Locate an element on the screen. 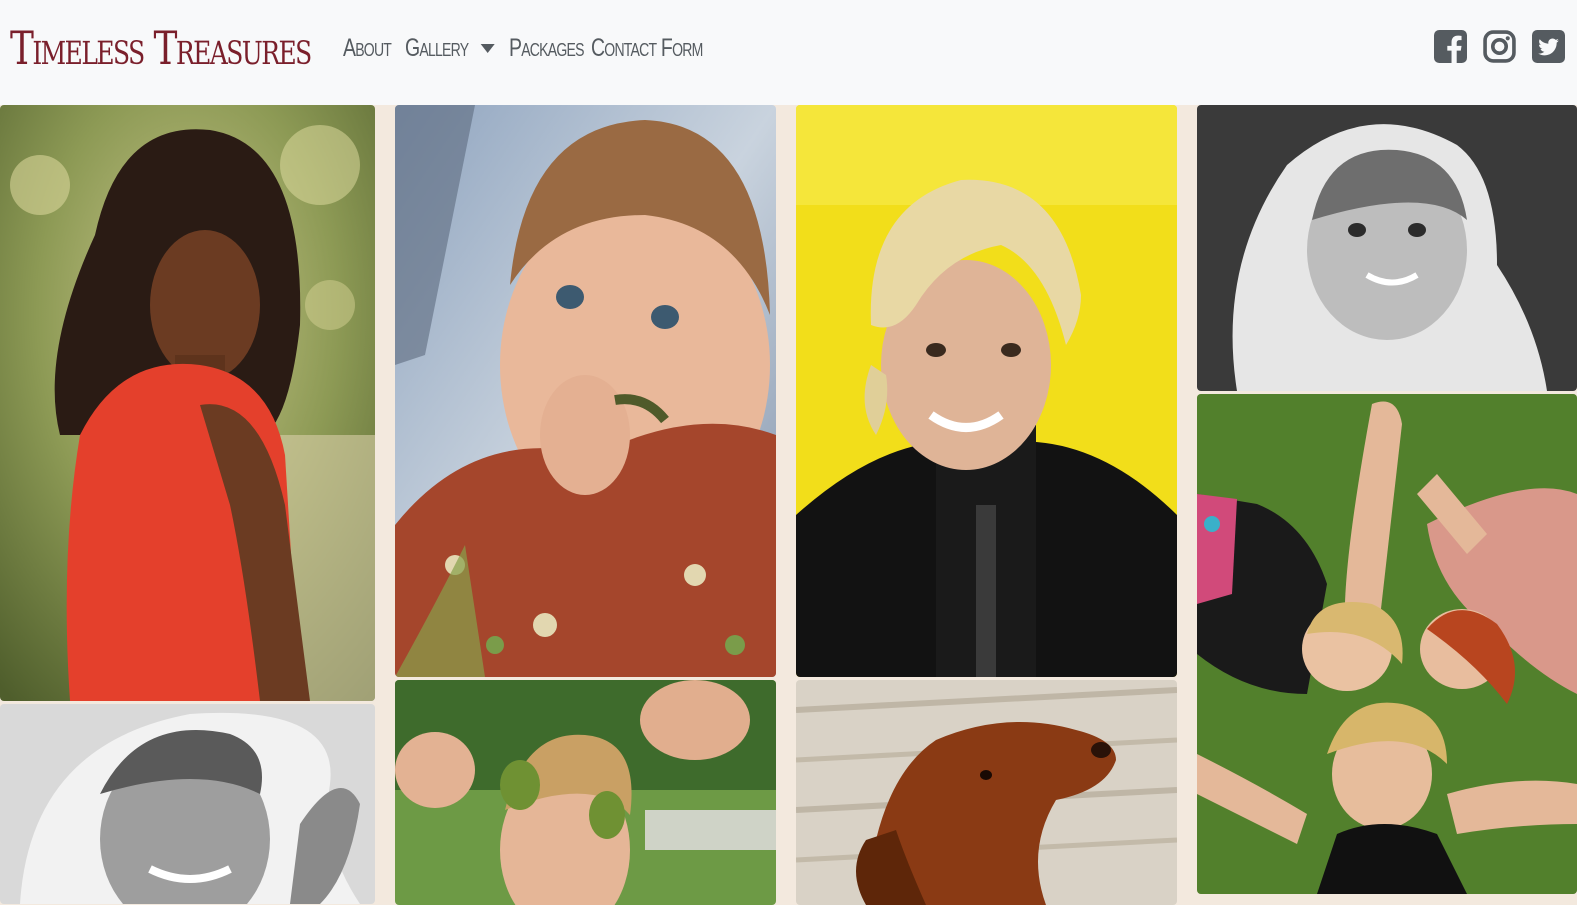  nav-contact-label: Contact Form is located at coordinates (647, 47).